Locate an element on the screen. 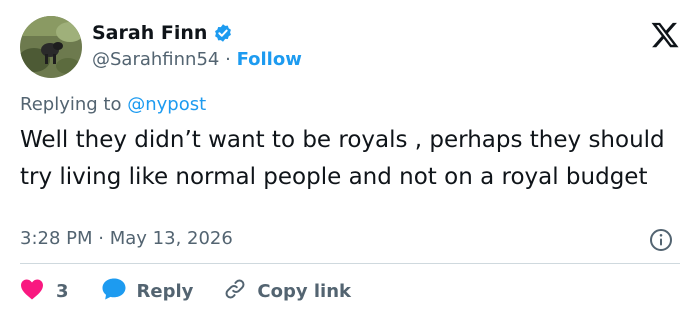 The width and height of the screenshot is (700, 318). avatar-photo is located at coordinates (51, 47).